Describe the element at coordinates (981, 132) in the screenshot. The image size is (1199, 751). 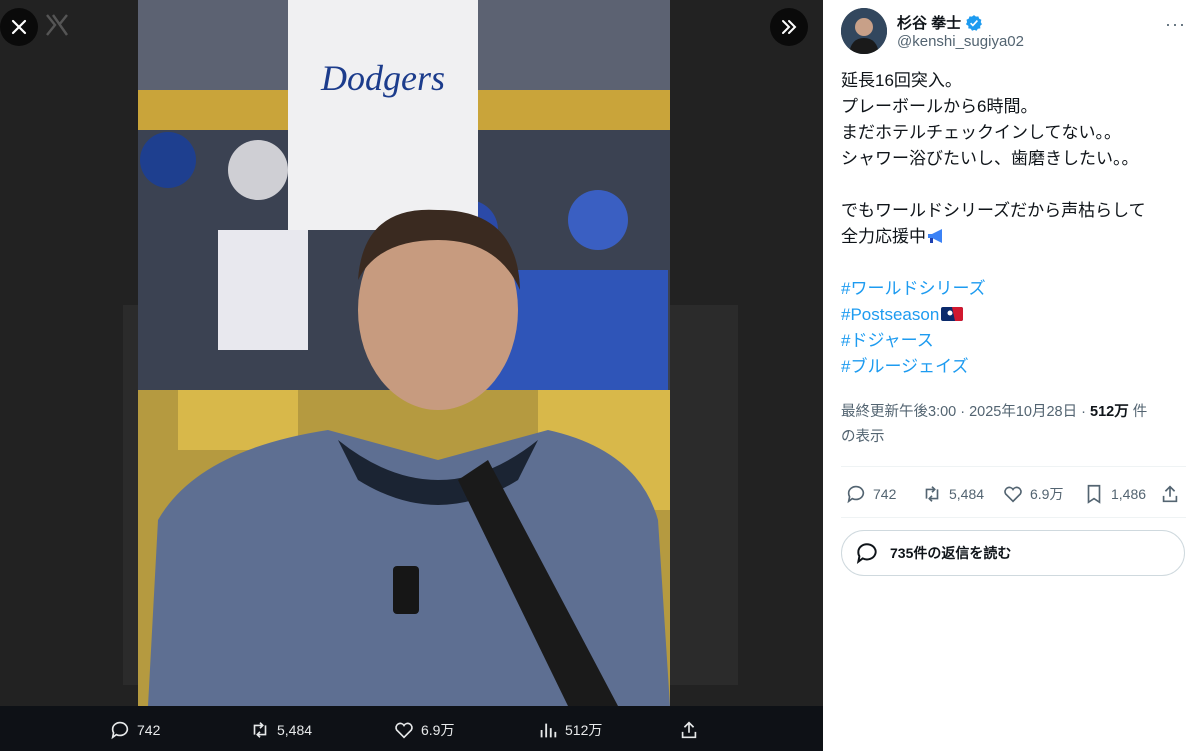
I see `tweet-line: まだホテルチェックインしてない。。` at that location.